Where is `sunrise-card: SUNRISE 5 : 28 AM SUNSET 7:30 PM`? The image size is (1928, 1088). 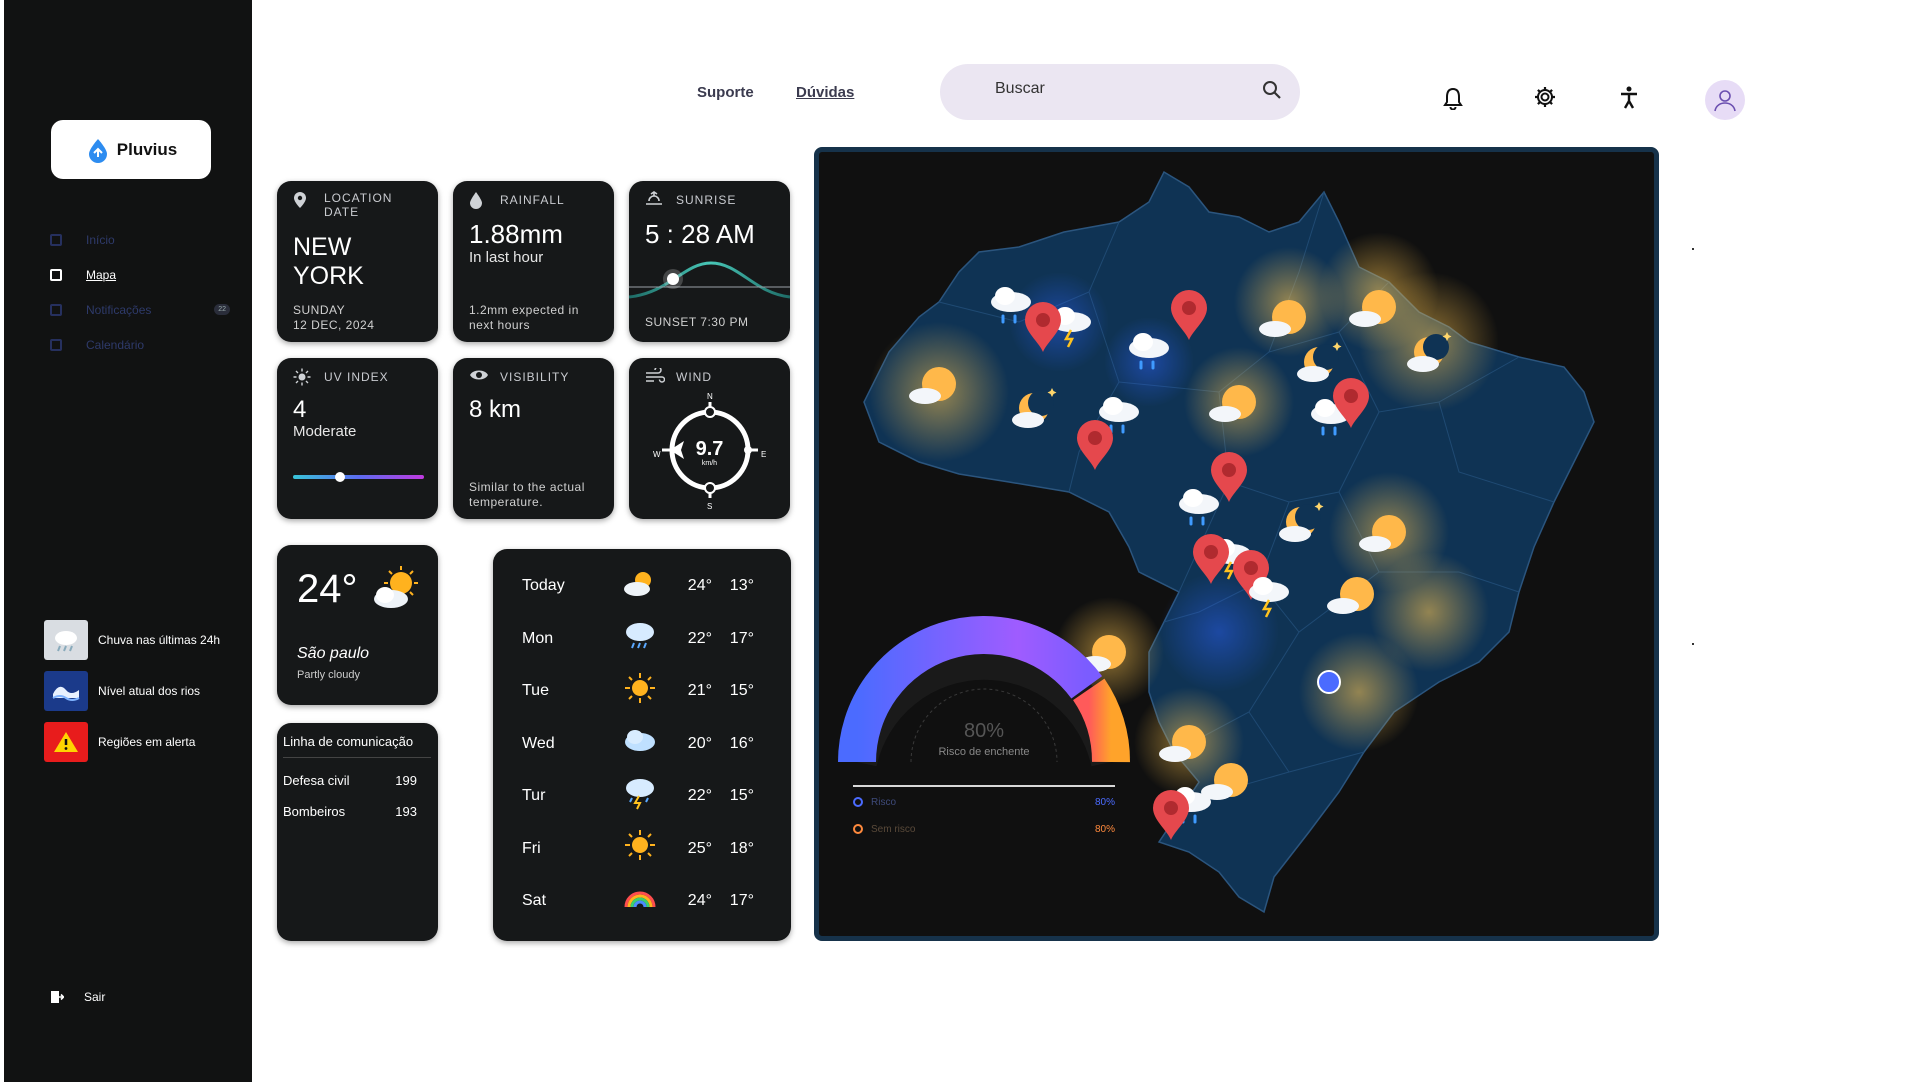 sunrise-card: SUNRISE 5 : 28 AM SUNSET 7:30 PM is located at coordinates (709, 261).